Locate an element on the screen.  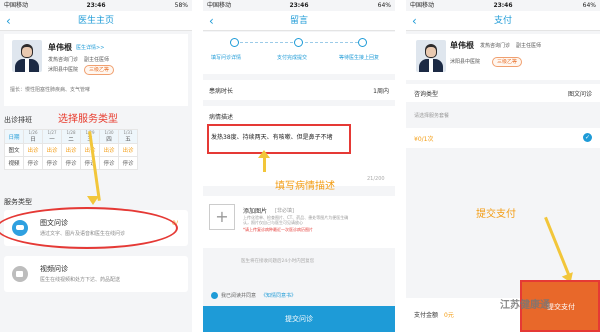
agreement-link: 《知情同意书》 is located at coordinates (278, 295).